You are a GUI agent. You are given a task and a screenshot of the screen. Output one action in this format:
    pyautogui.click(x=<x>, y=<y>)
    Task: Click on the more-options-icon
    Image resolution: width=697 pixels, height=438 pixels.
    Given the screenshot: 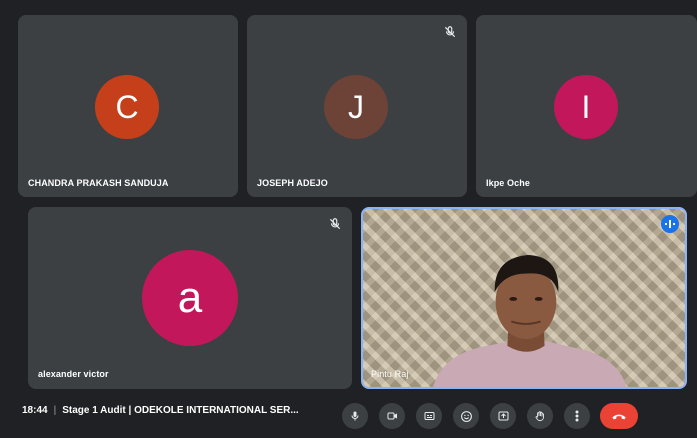 What is the action you would take?
    pyautogui.click(x=577, y=416)
    